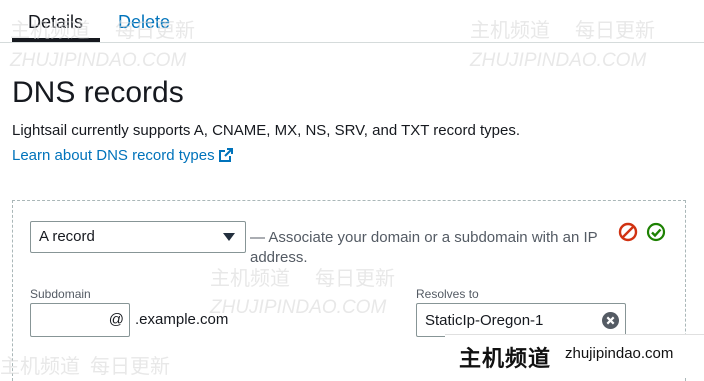  What do you see at coordinates (67, 236) in the screenshot?
I see `record-type-value: A record` at bounding box center [67, 236].